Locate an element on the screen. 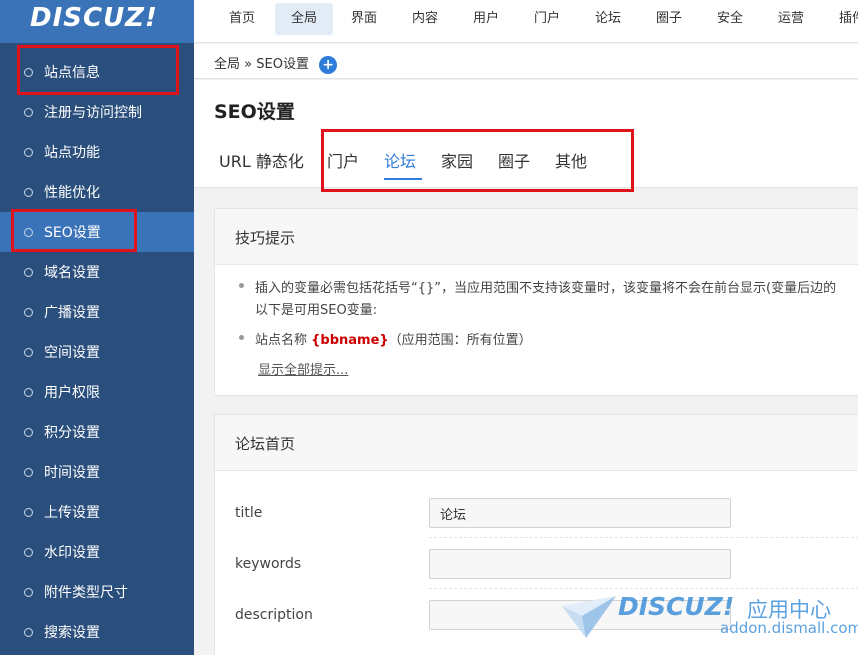 The width and height of the screenshot is (858, 655). sidebar-item-seo: SEO设置 is located at coordinates (97, 232).